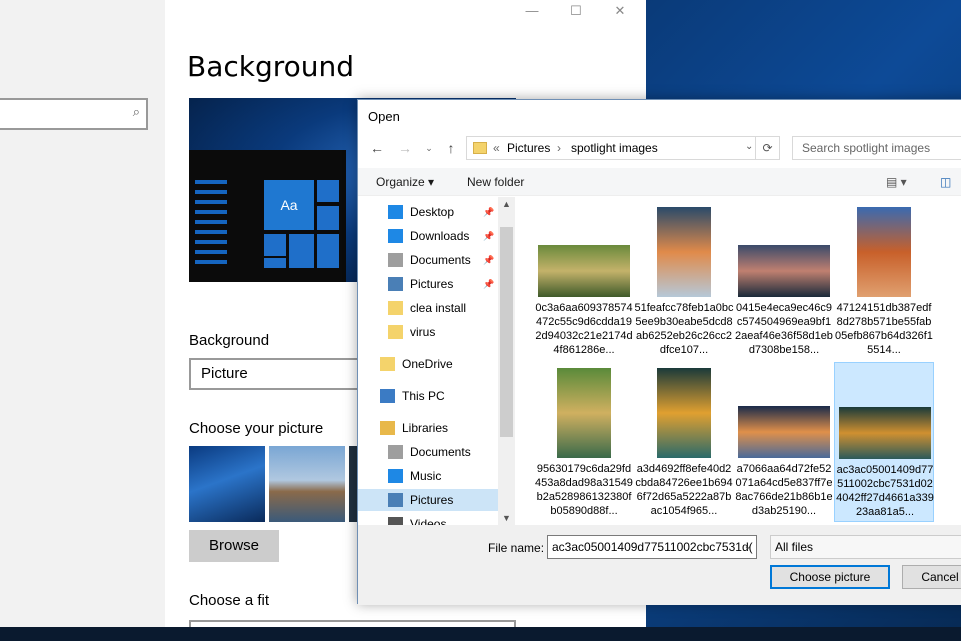 Image resolution: width=961 pixels, height=641 pixels. I want to click on tree-item-music: Music, so click(443, 476).